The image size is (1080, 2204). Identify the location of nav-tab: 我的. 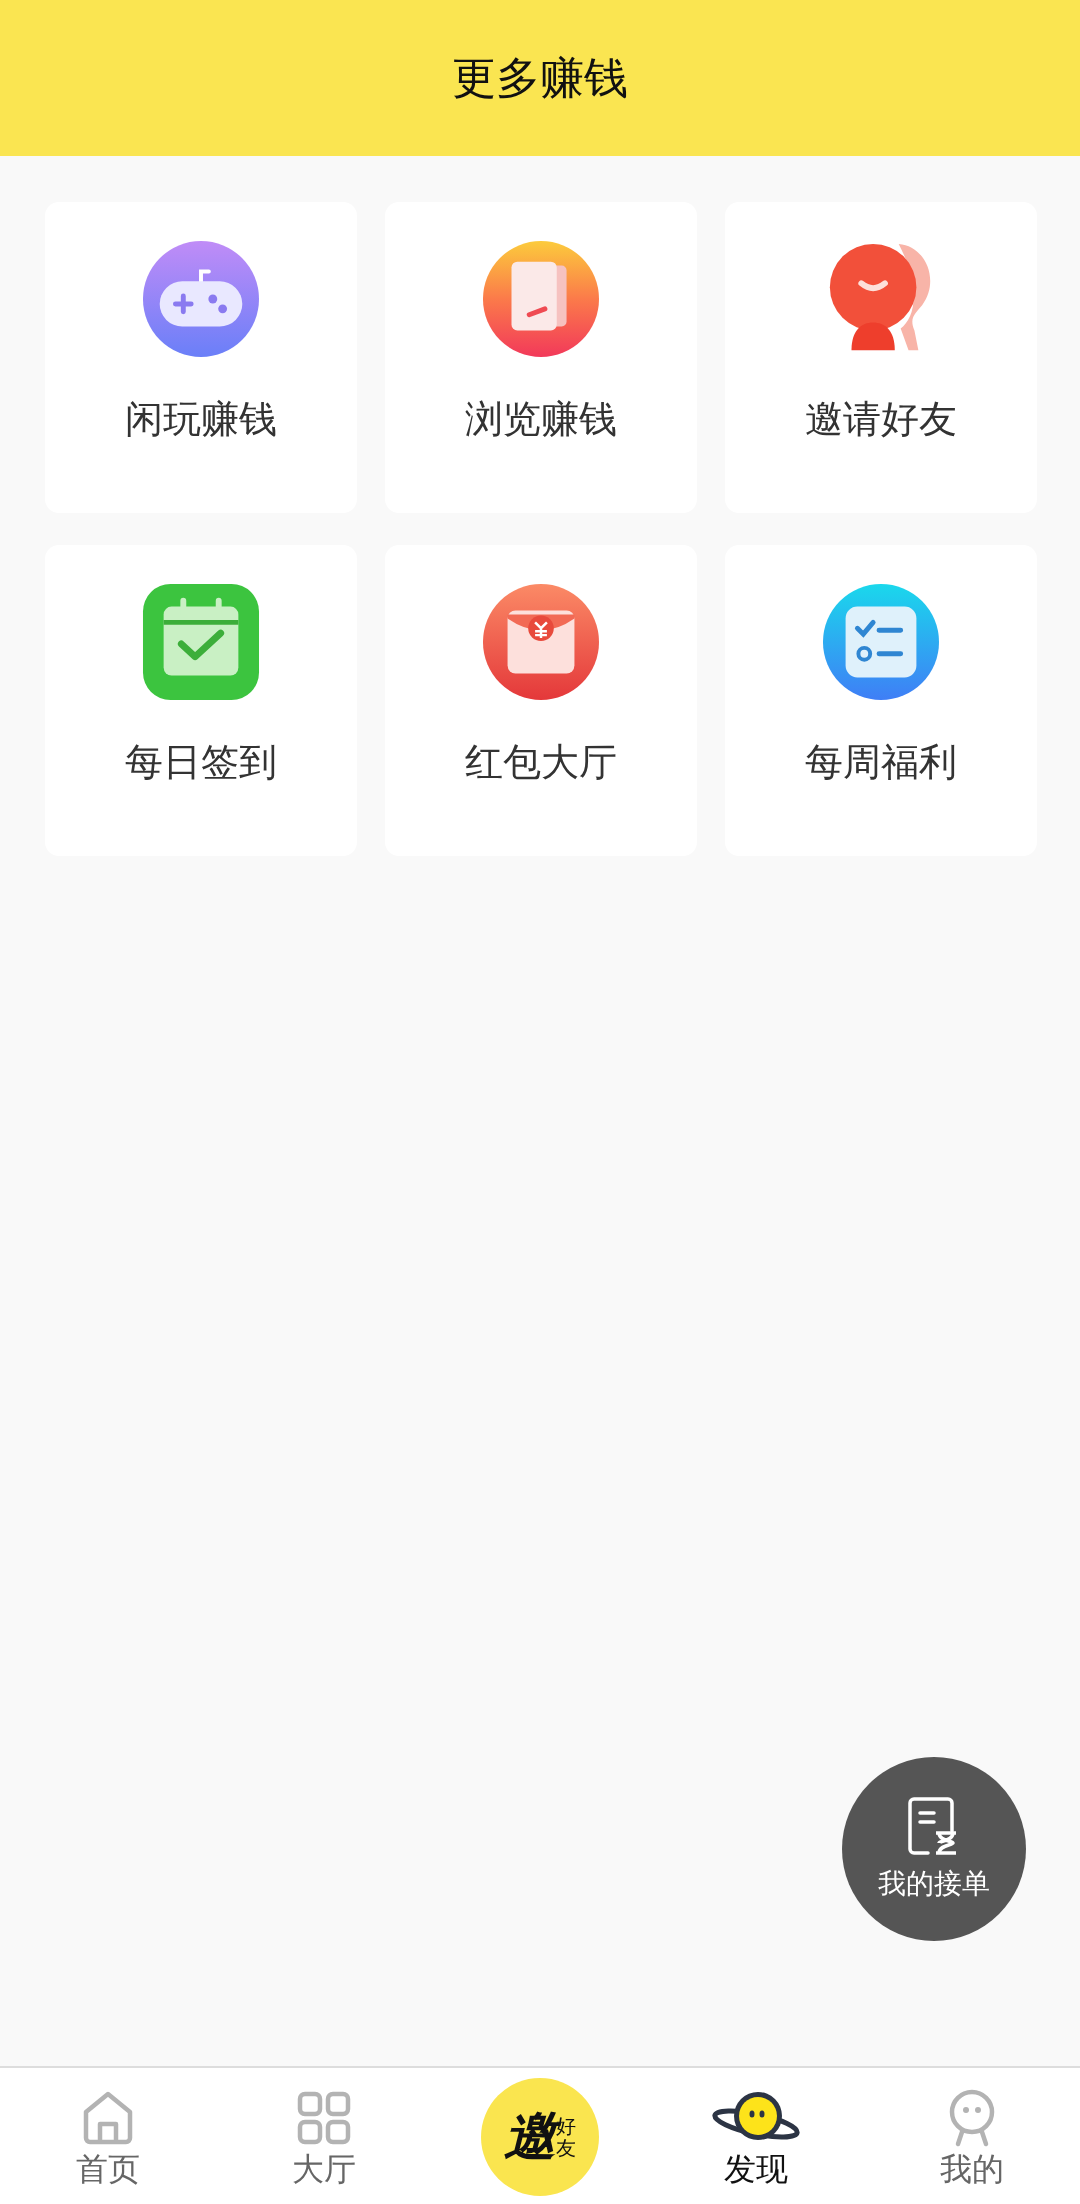
(972, 2130).